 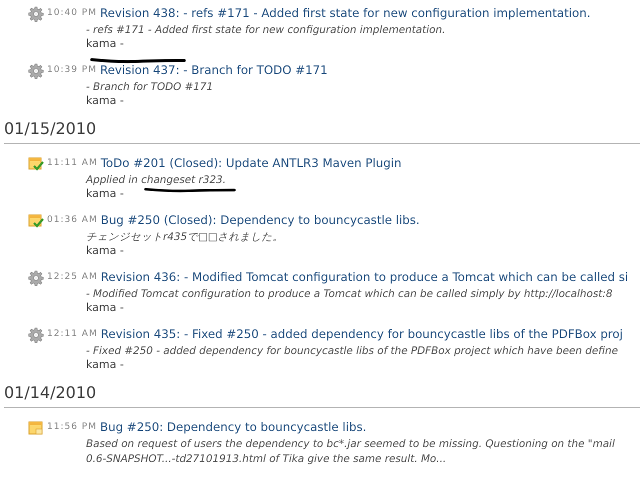 I want to click on date-heading: 01/14/2010, so click(x=322, y=395).